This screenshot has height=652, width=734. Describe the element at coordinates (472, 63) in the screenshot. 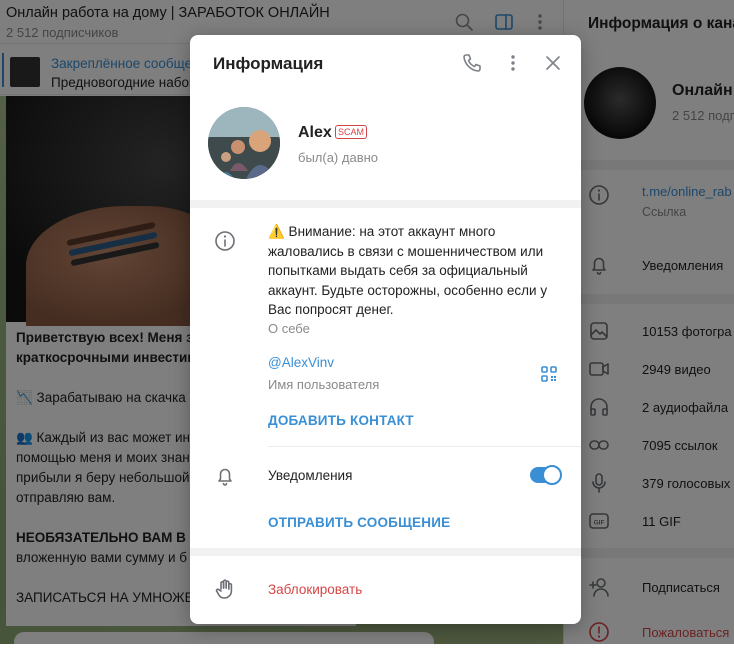

I see `phone-icon` at that location.